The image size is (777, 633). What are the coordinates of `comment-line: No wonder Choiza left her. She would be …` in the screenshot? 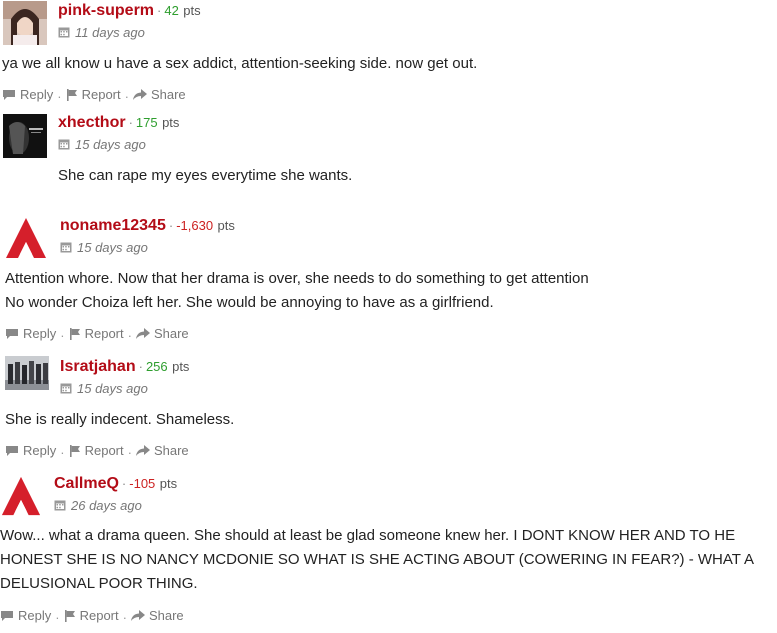 It's located at (249, 302).